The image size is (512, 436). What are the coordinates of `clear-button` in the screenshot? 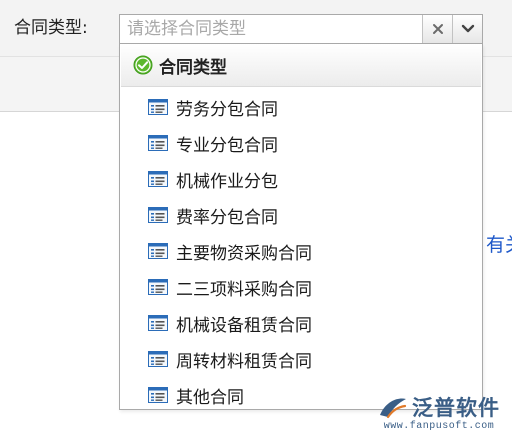 It's located at (437, 29).